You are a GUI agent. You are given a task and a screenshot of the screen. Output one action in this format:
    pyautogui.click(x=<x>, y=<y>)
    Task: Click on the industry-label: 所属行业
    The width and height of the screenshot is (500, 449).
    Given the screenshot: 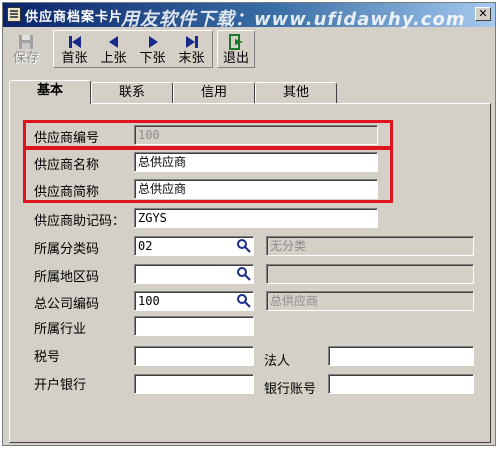 What is the action you would take?
    pyautogui.click(x=60, y=329)
    